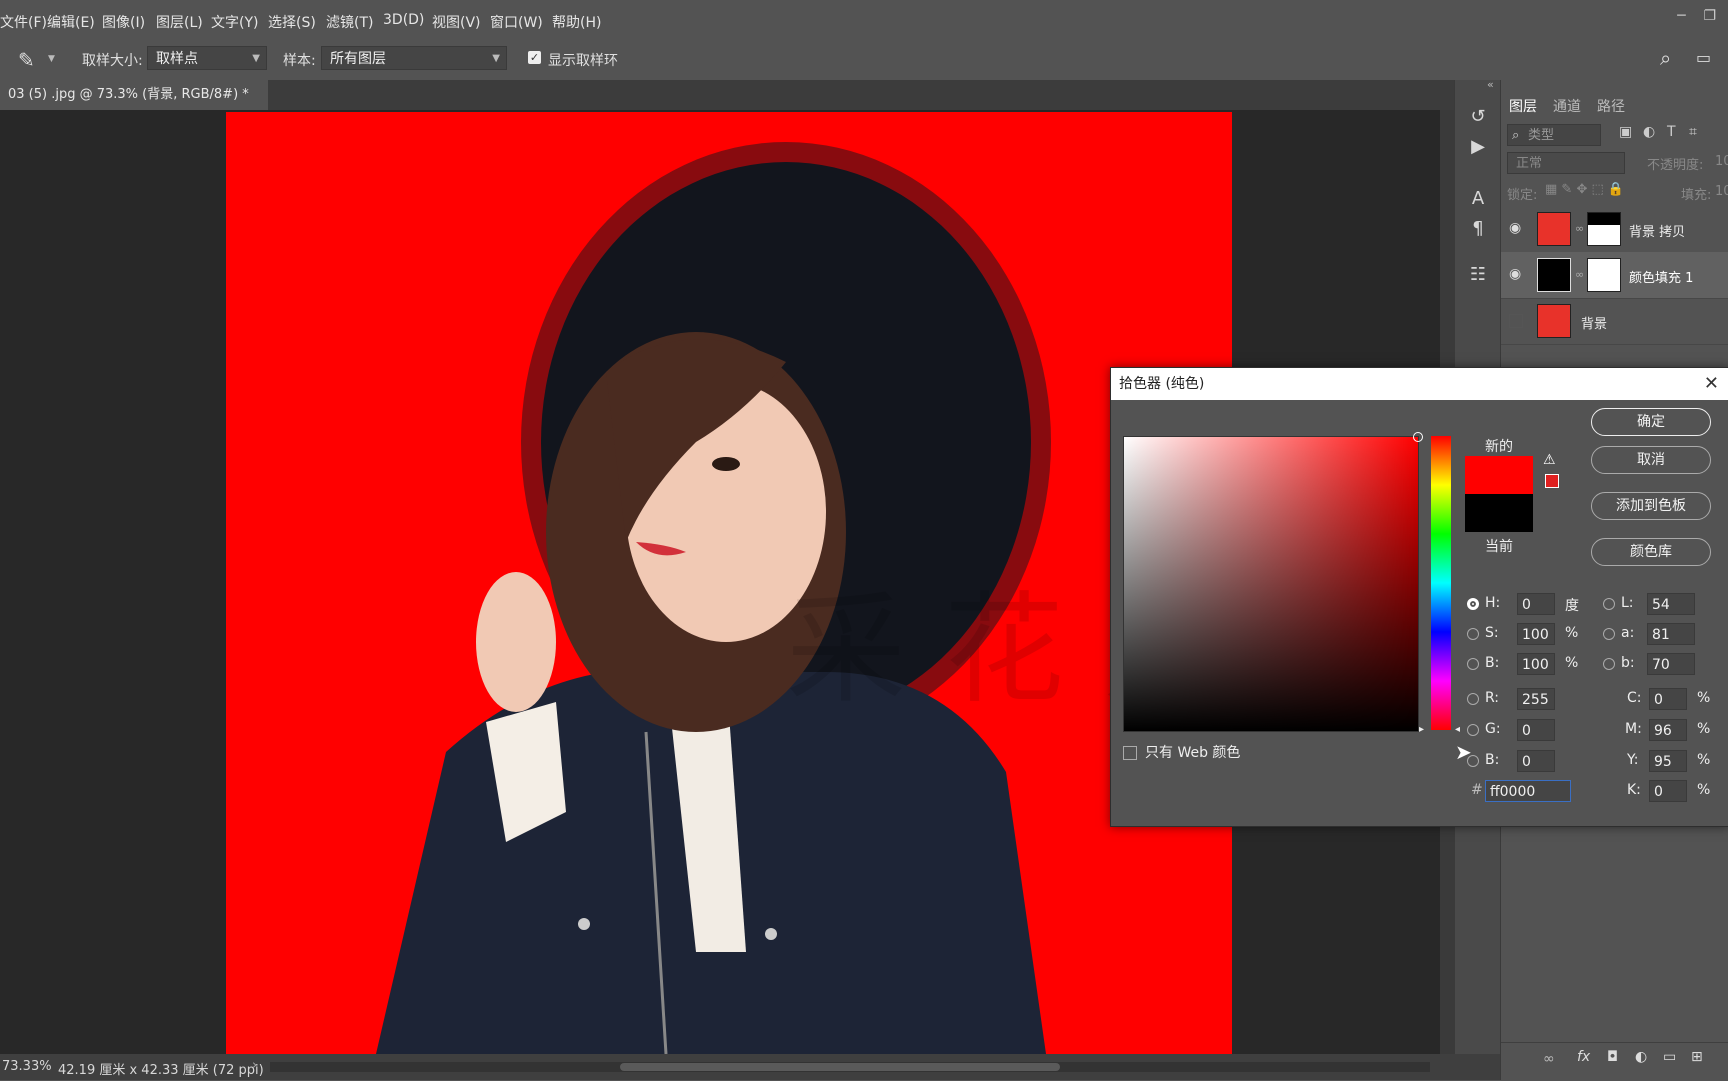 The height and width of the screenshot is (1081, 1728). I want to click on collapse-panels-icon: «, so click(1490, 84).